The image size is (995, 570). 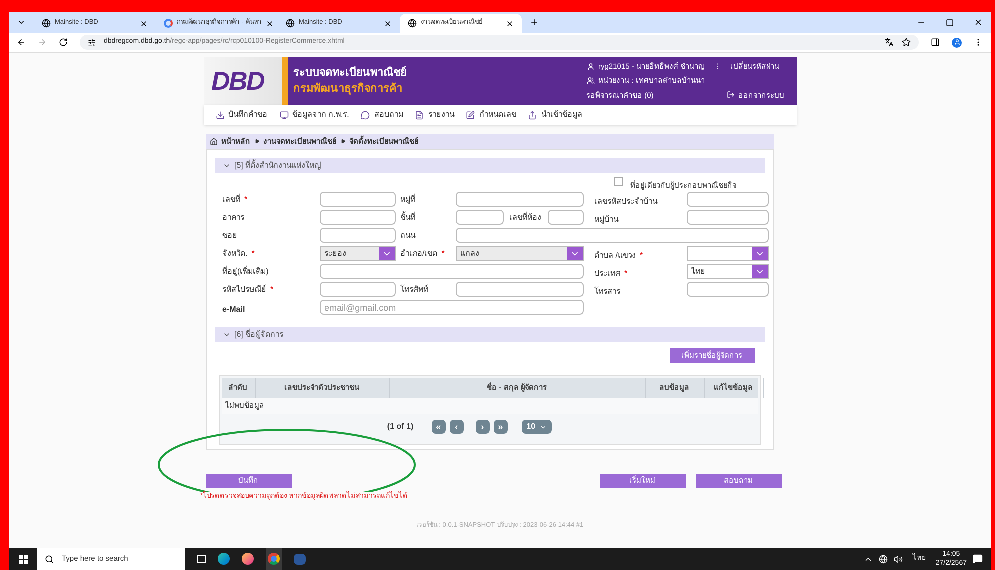 What do you see at coordinates (238, 81) in the screenshot?
I see `site-logo: DBD` at bounding box center [238, 81].